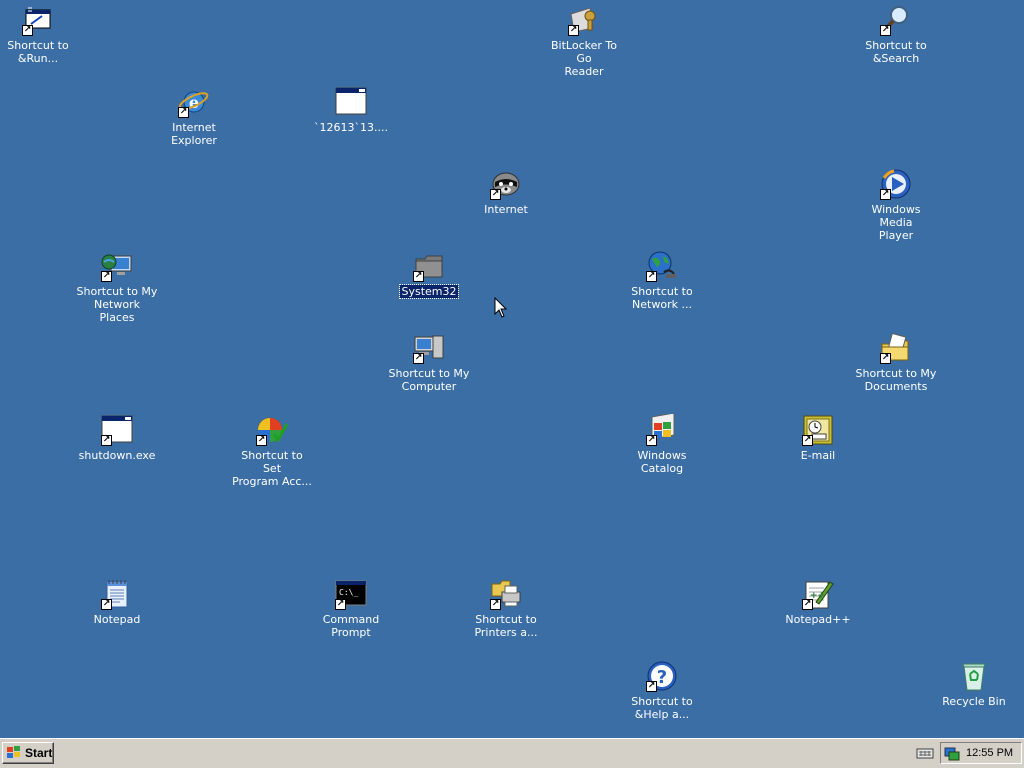 The height and width of the screenshot is (768, 1024). I want to click on system-tray: 12:55 PM, so click(981, 753).